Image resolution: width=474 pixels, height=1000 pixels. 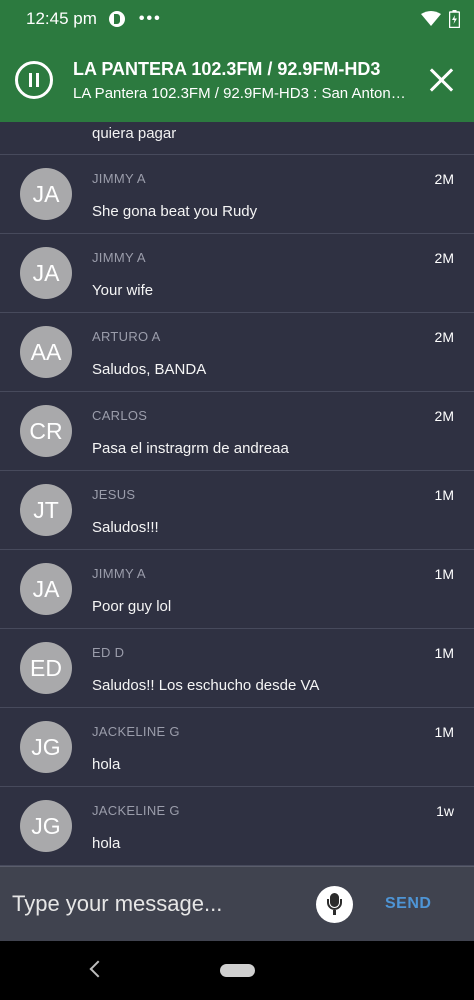 I want to click on mic-stem, so click(x=334, y=912).